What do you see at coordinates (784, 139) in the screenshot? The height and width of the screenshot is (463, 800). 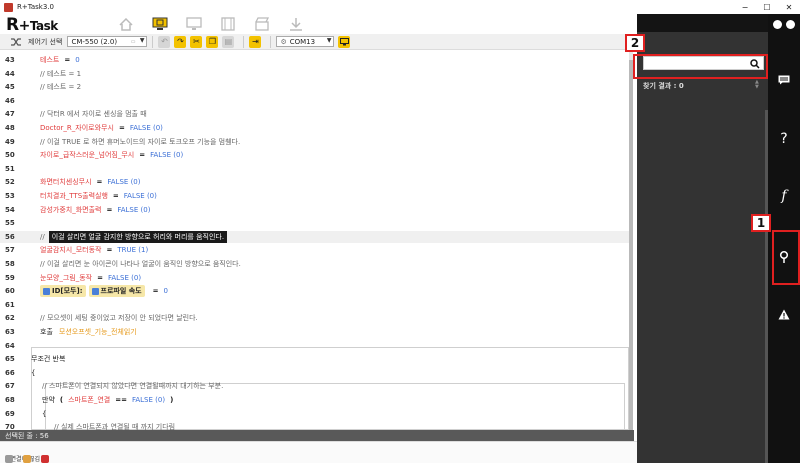 I see `help-icon: ?` at bounding box center [784, 139].